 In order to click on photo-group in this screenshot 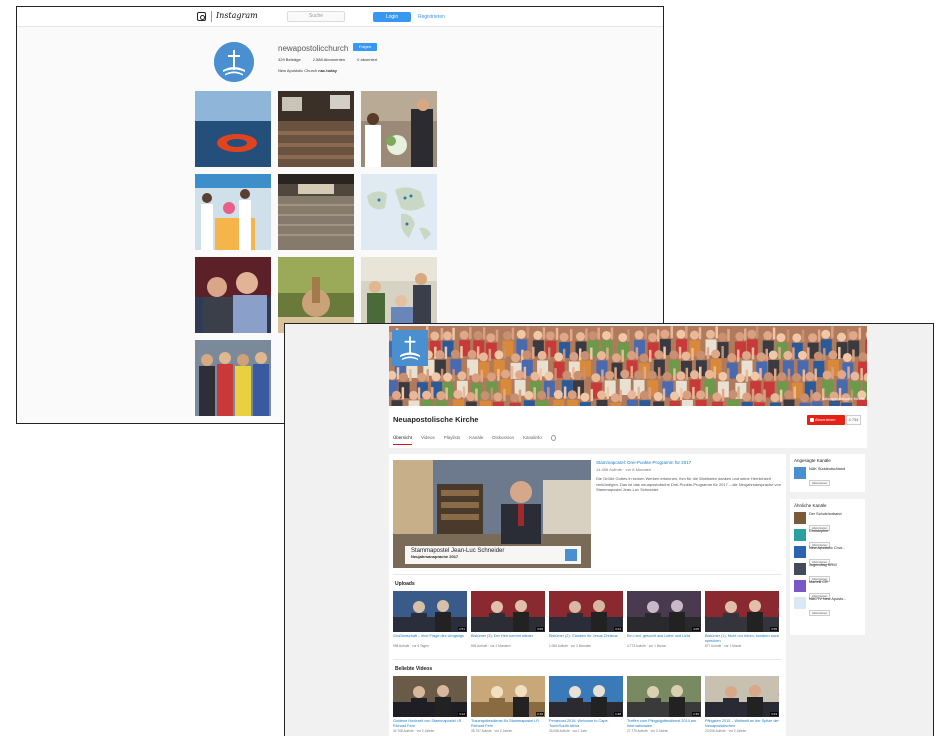, I will do `click(233, 378)`.